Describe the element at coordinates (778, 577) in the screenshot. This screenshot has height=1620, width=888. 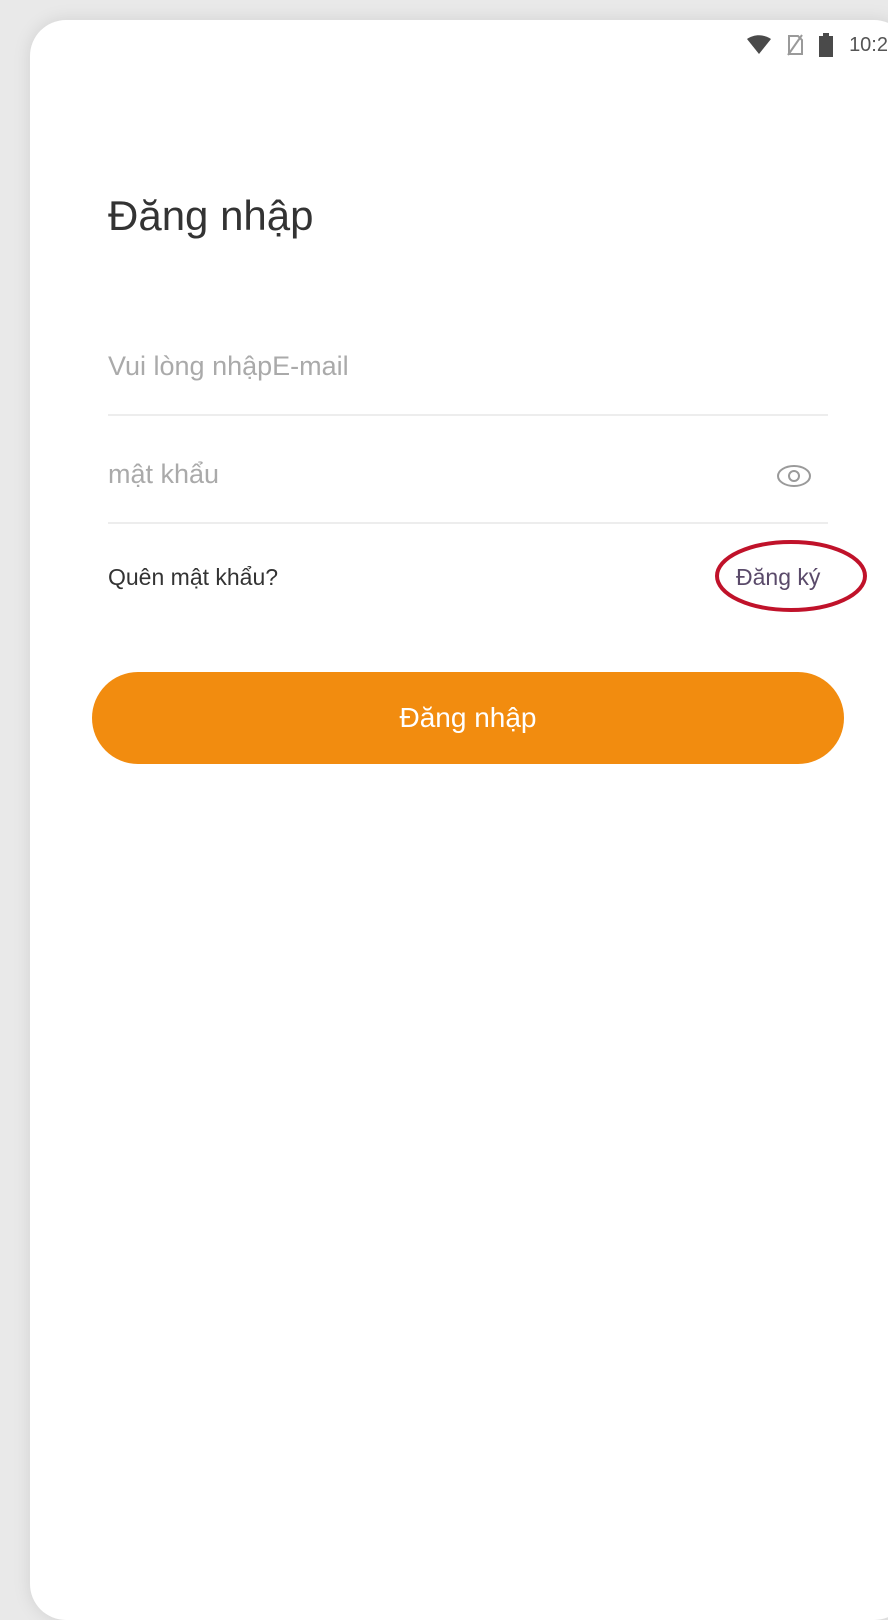
I see `register-link: Đăng ký` at that location.